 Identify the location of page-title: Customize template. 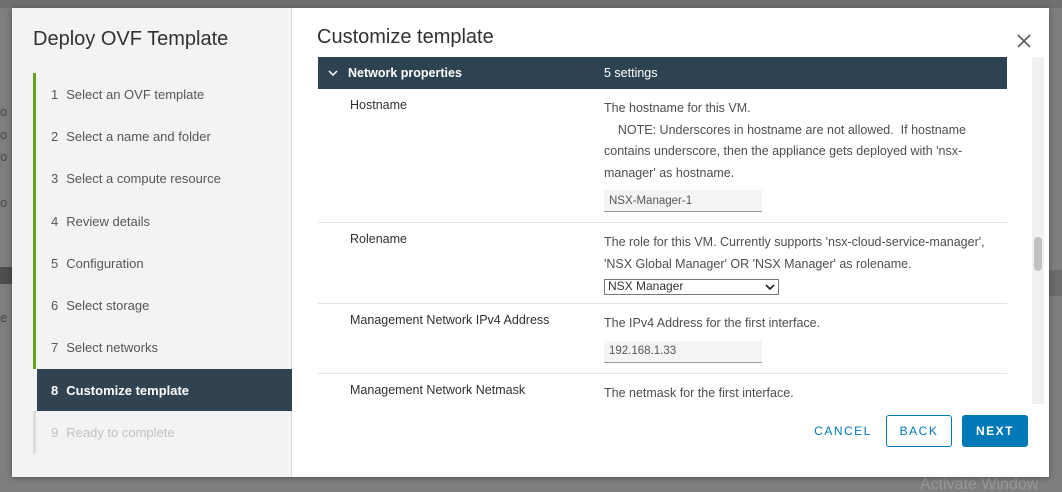
(405, 37).